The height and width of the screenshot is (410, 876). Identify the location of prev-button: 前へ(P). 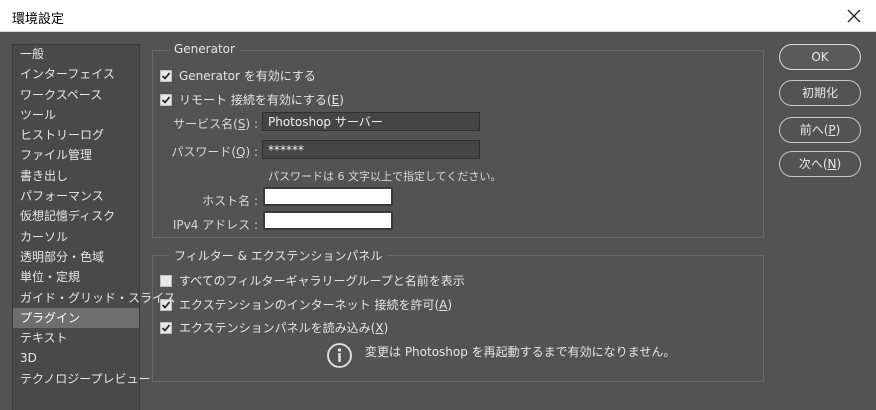
(820, 130).